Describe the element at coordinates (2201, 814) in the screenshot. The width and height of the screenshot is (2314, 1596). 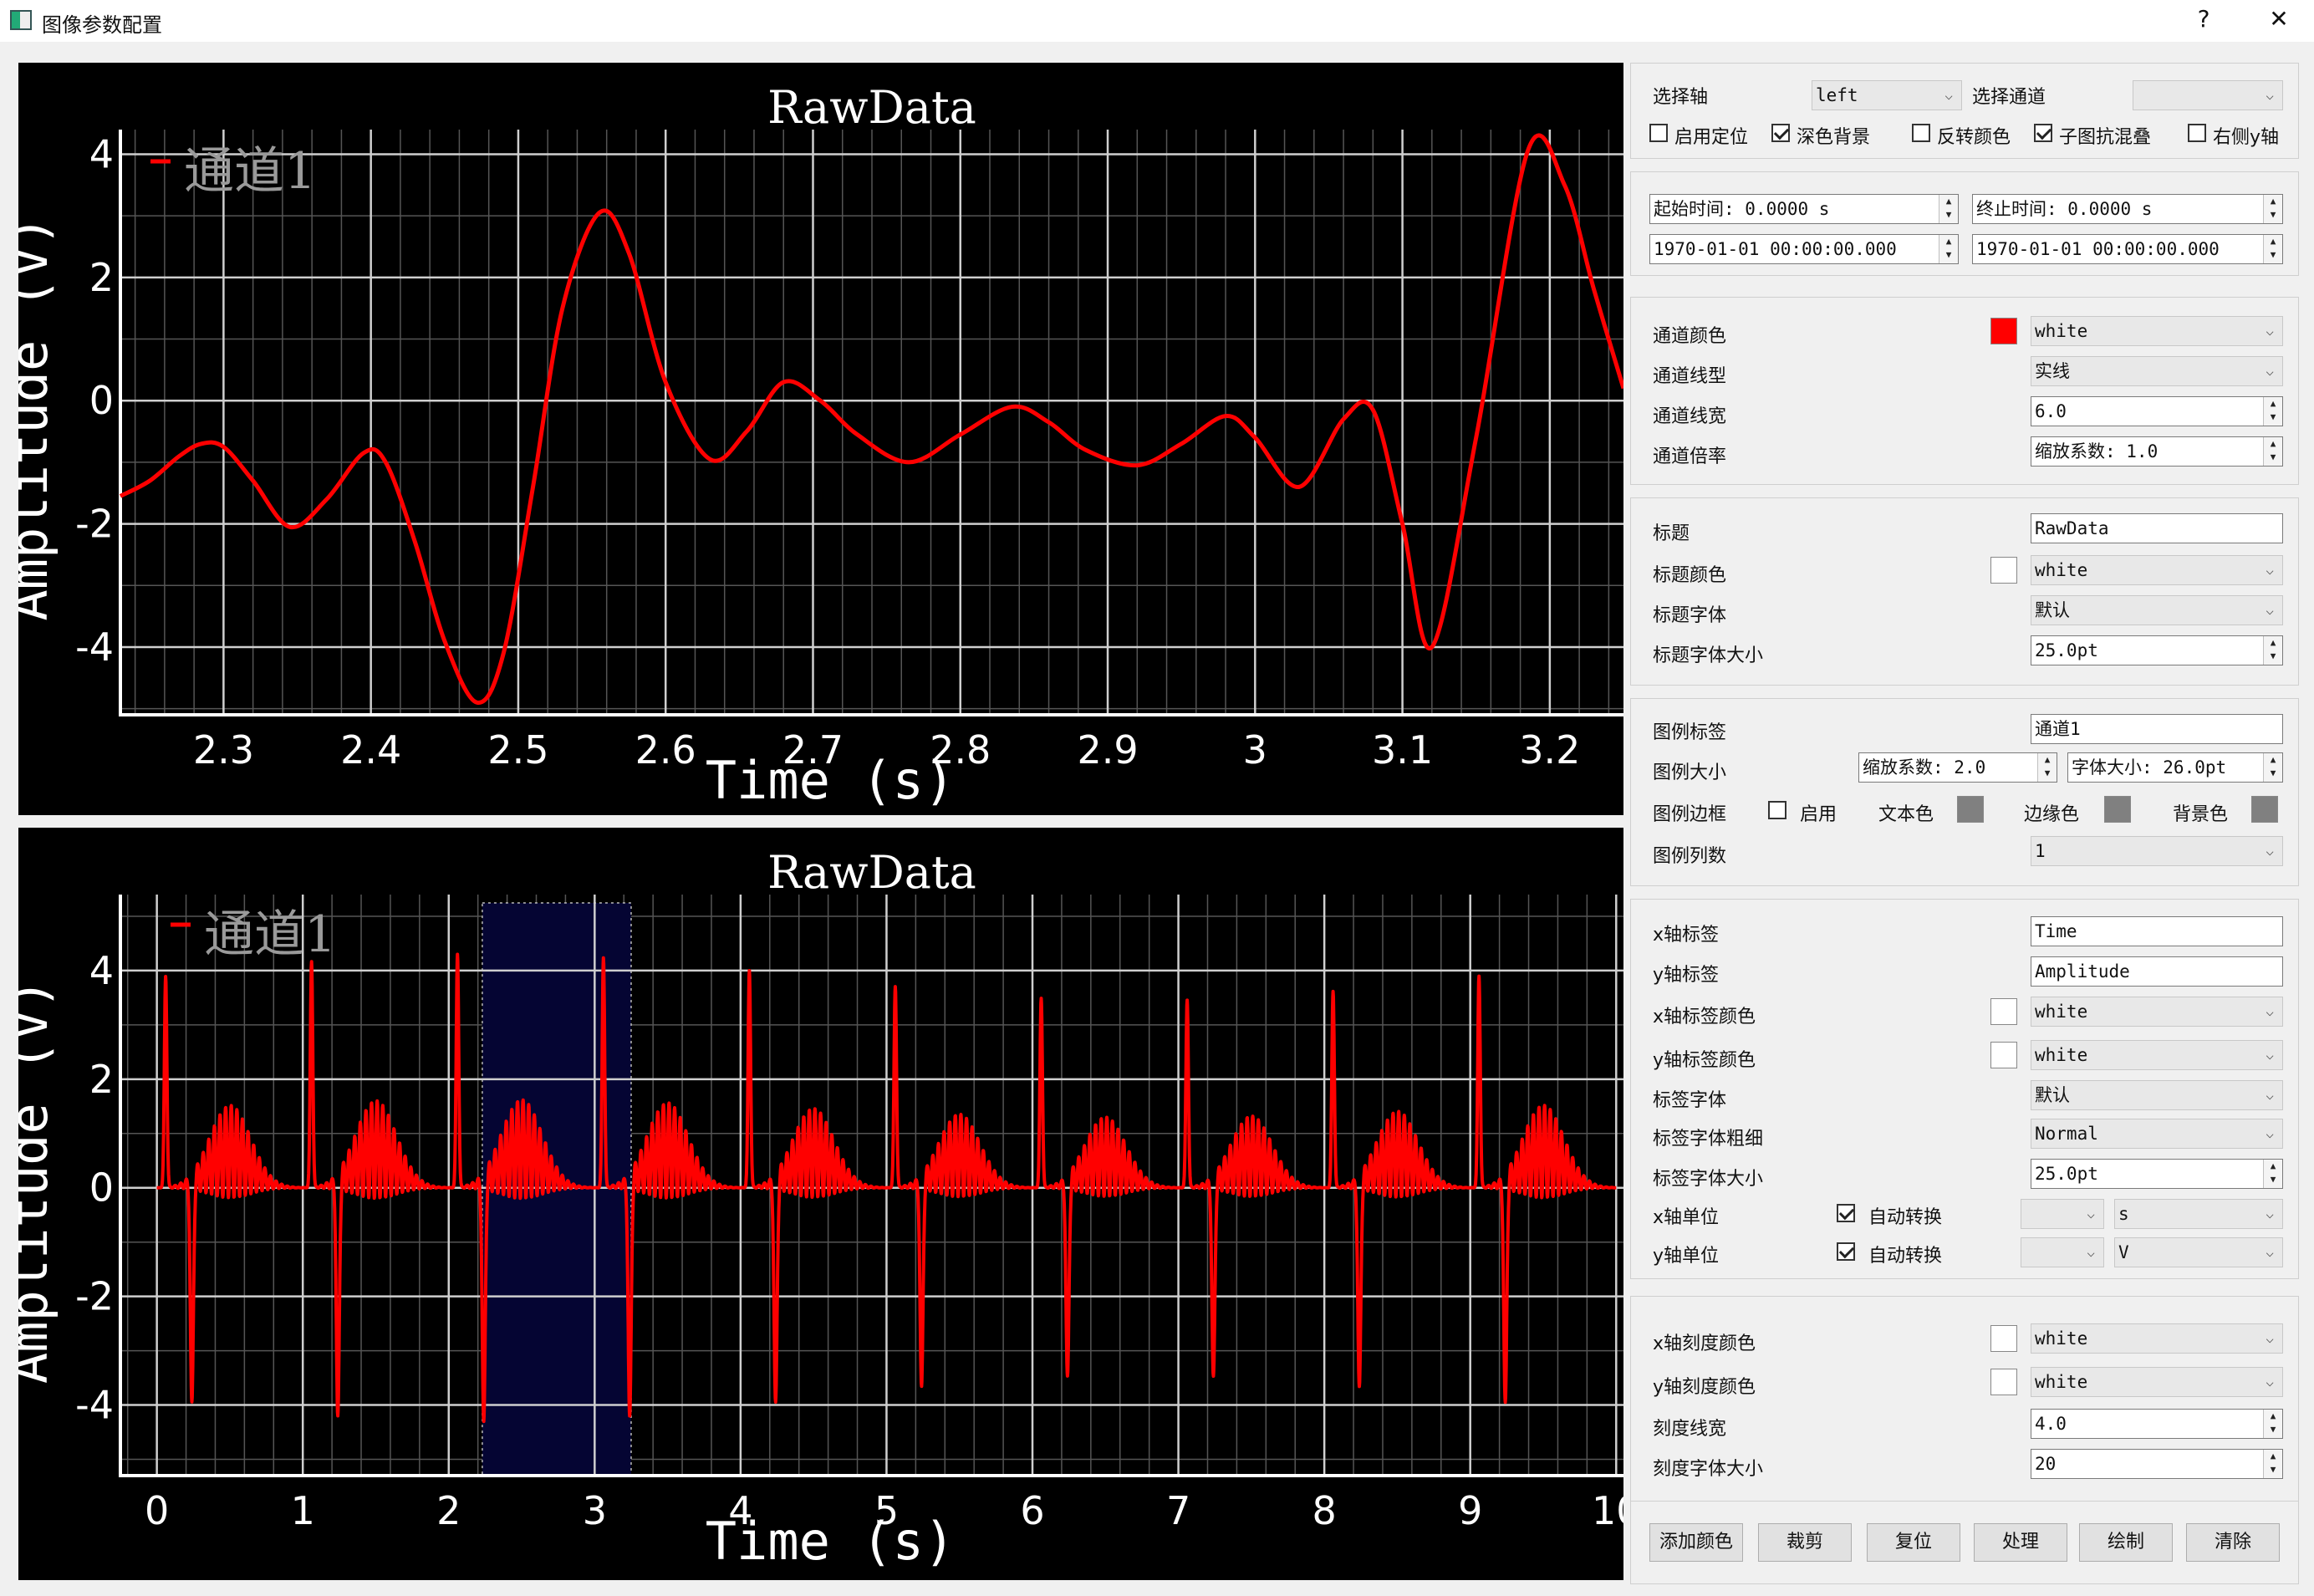
I see `legend-bgcolor-label: 背景色` at that location.